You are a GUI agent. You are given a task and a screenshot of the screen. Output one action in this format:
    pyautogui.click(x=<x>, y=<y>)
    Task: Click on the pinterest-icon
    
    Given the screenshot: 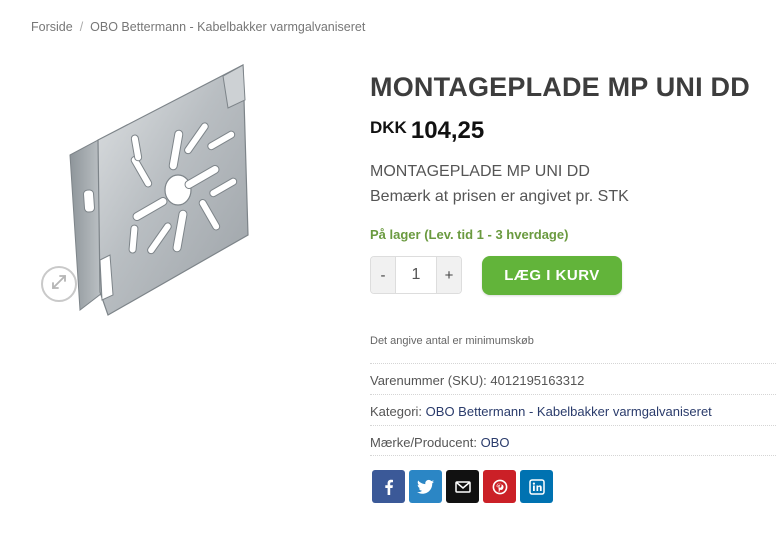 What is the action you would take?
    pyautogui.click(x=499, y=486)
    